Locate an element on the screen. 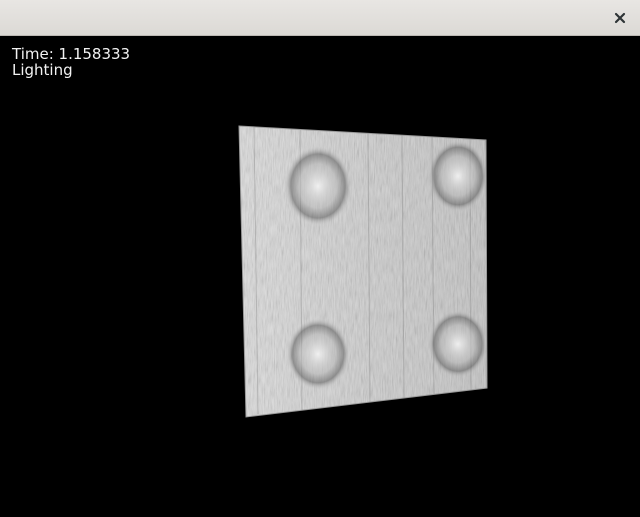  close-button is located at coordinates (620, 18).